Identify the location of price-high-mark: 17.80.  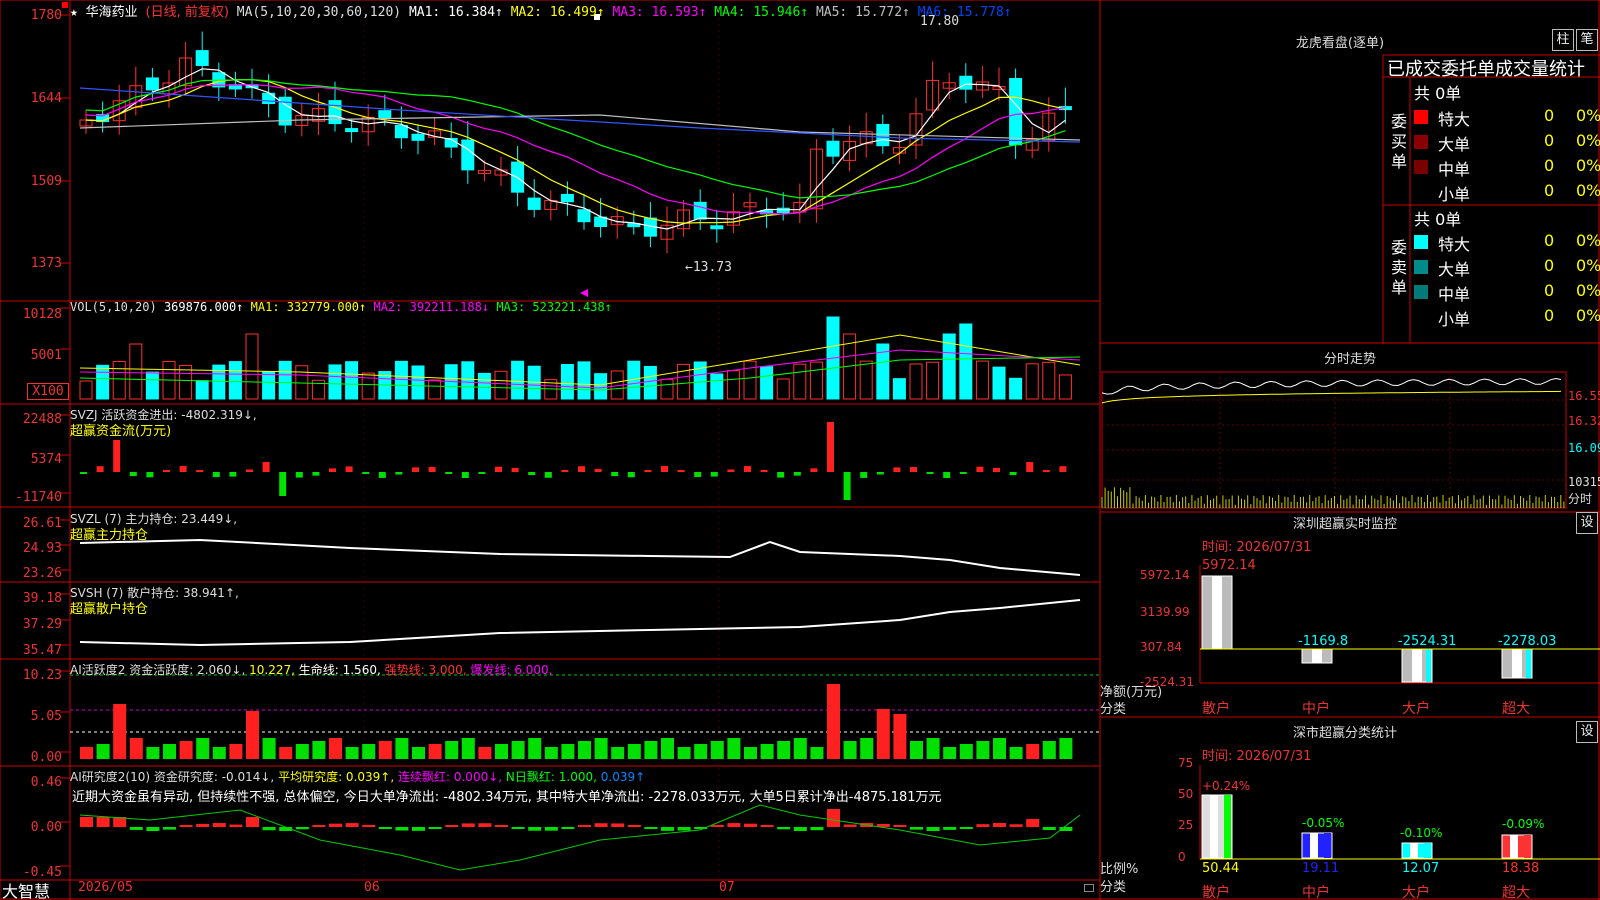
(940, 21).